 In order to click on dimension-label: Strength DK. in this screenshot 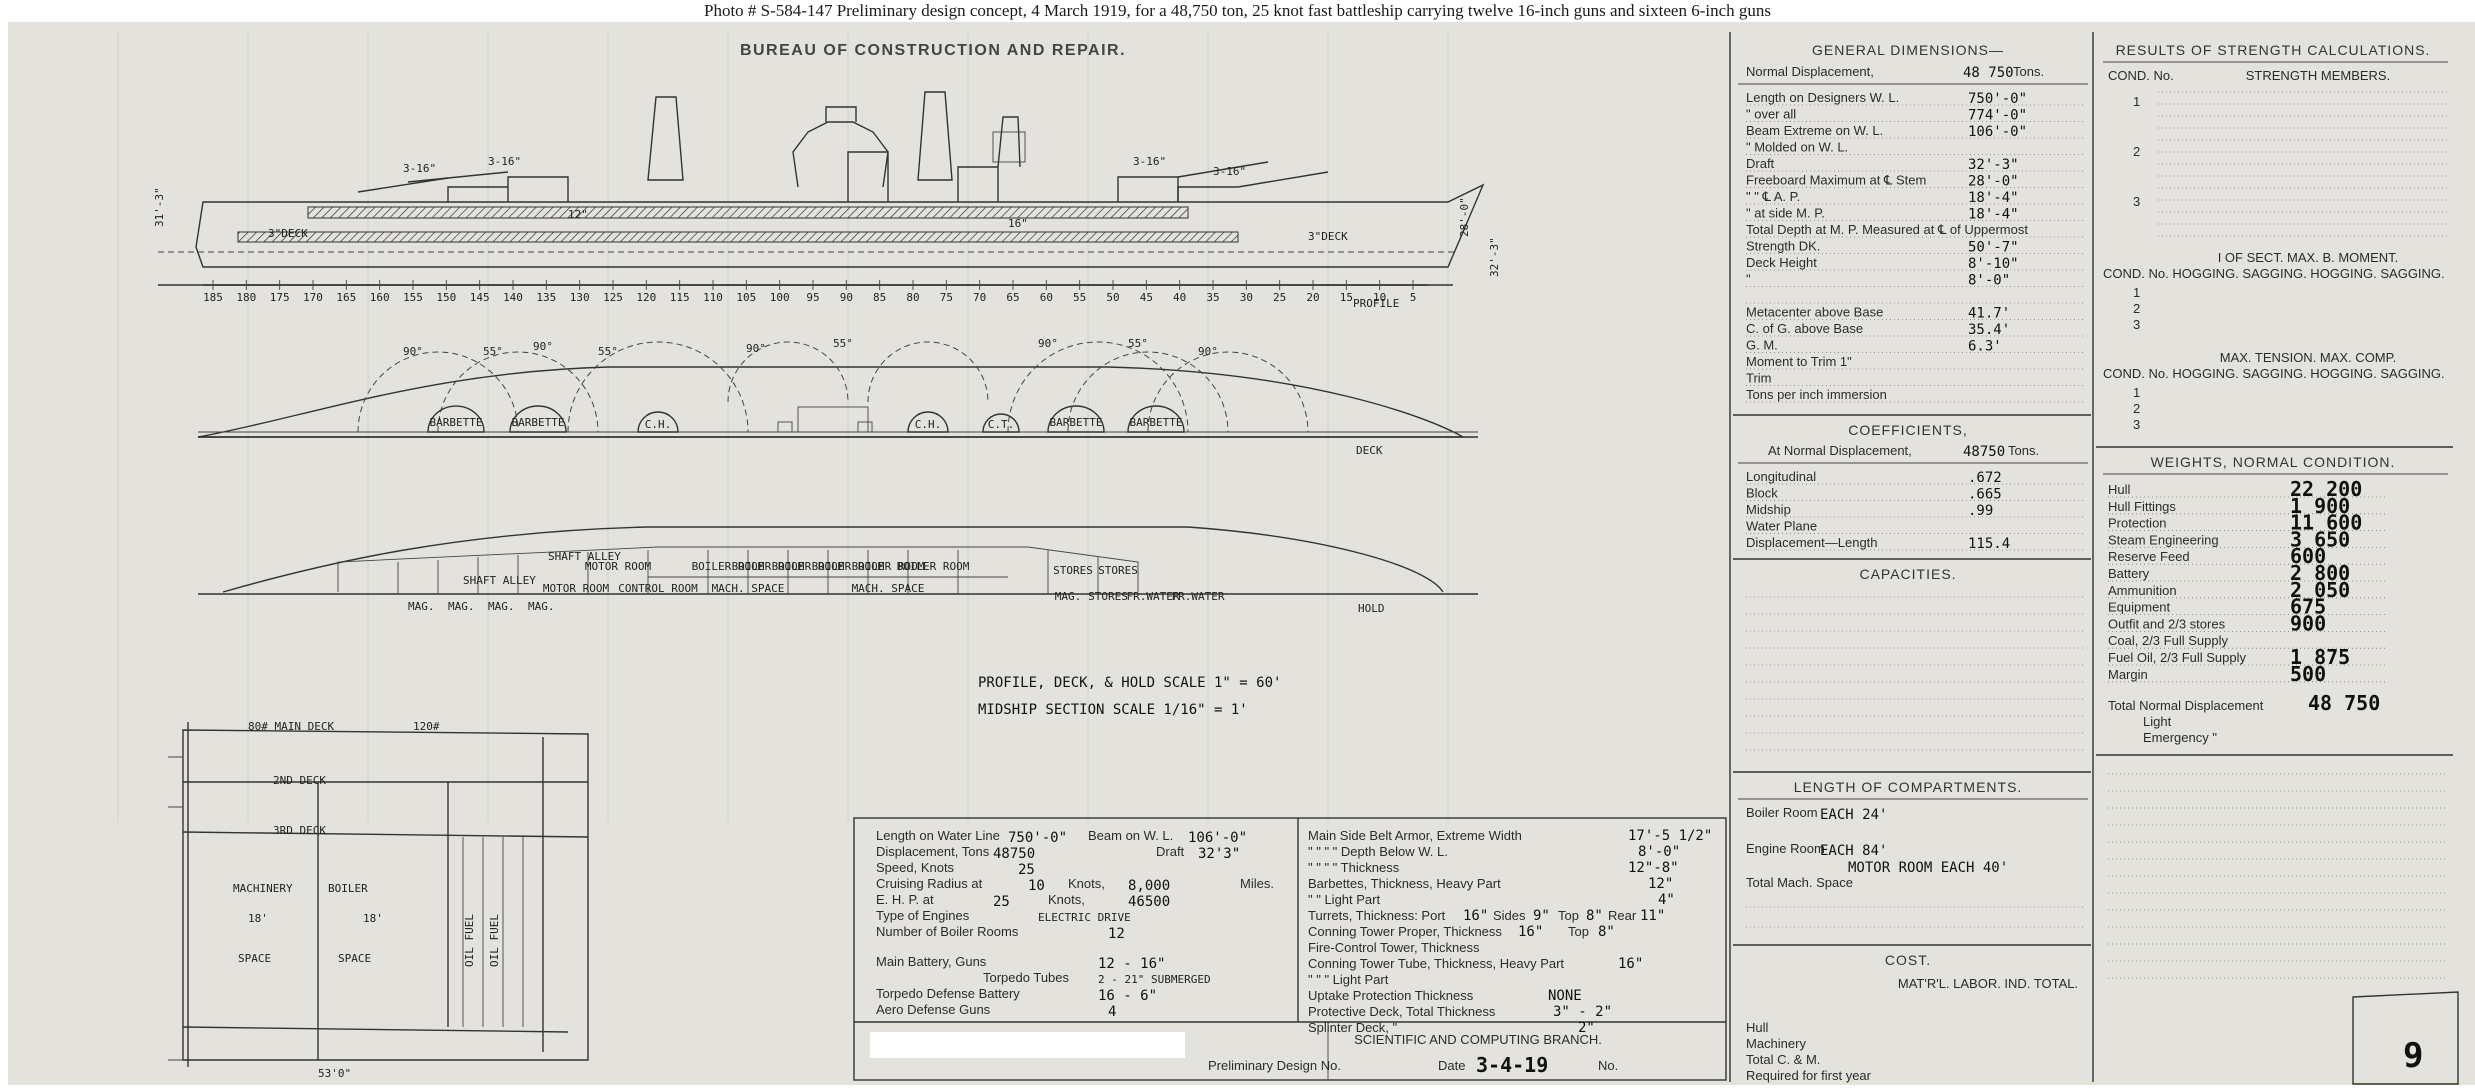, I will do `click(1783, 246)`.